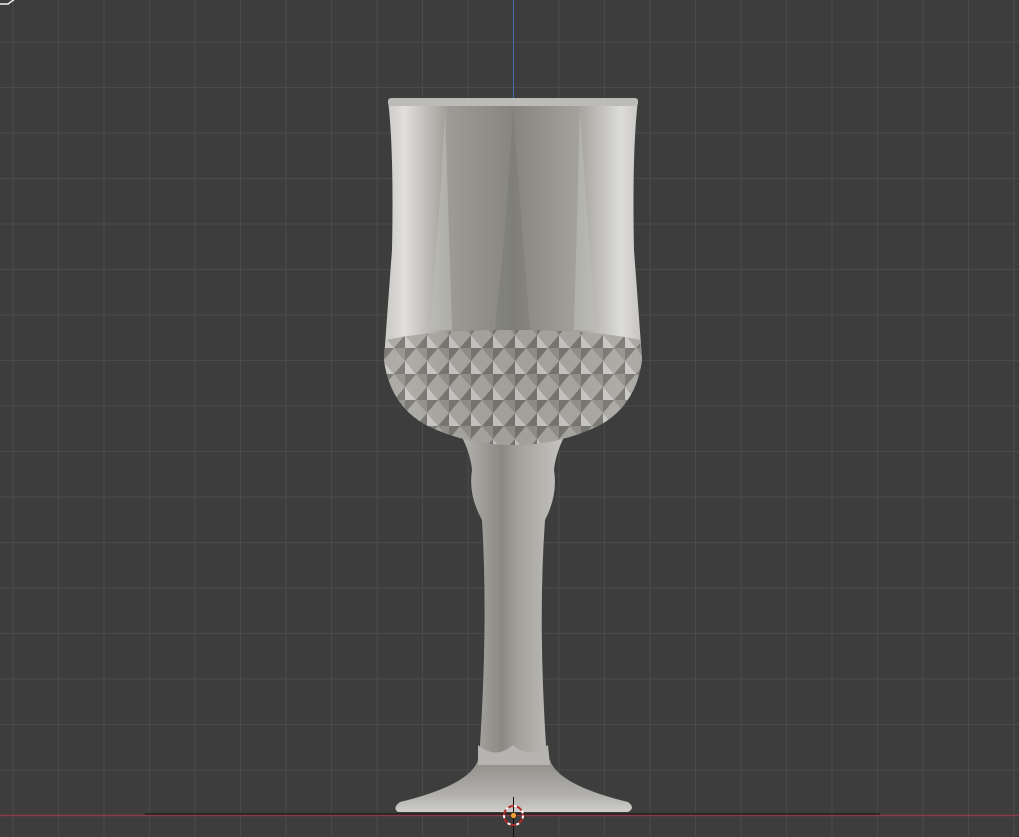  What do you see at coordinates (513, 596) in the screenshot?
I see `glass-stem` at bounding box center [513, 596].